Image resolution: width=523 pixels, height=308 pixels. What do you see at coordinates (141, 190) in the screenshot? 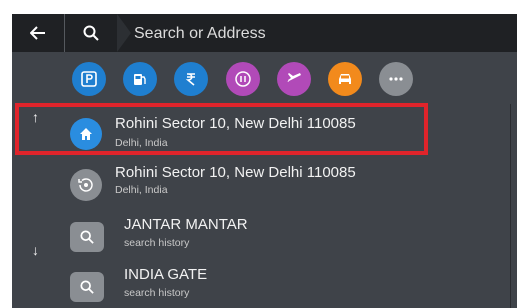
I see `result-subtitle: Delhi, India` at bounding box center [141, 190].